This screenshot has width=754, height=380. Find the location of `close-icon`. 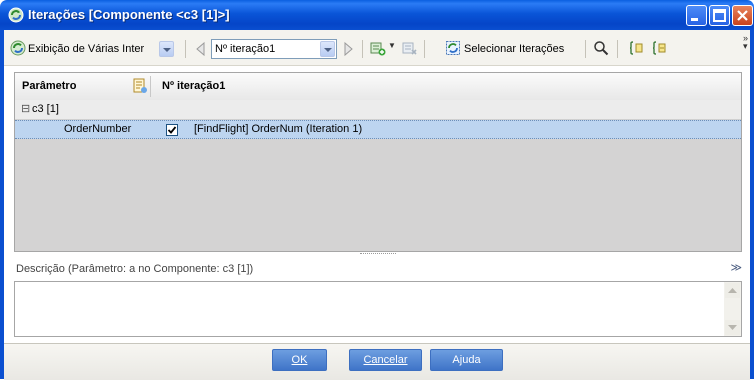

close-icon is located at coordinates (742, 15).